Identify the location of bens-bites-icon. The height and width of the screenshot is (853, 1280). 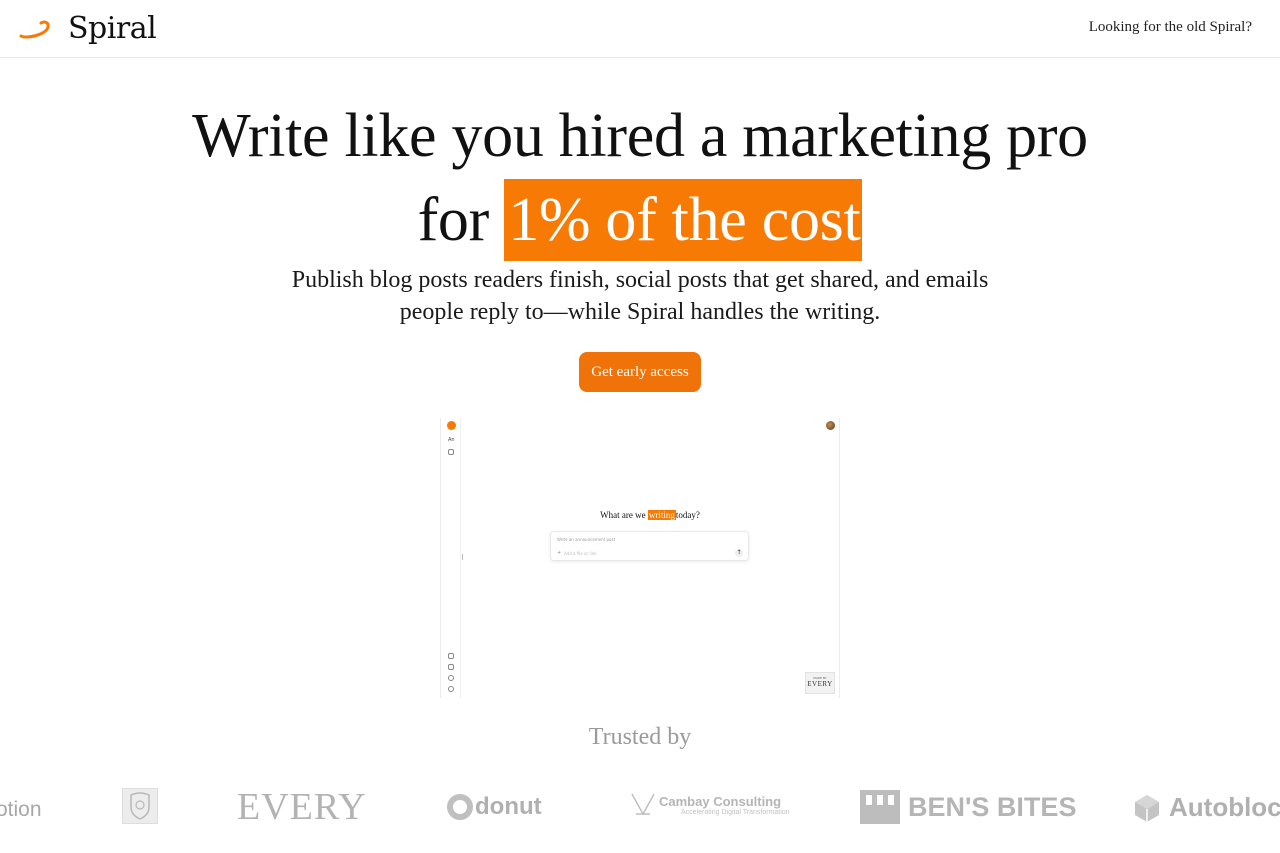
(880, 807).